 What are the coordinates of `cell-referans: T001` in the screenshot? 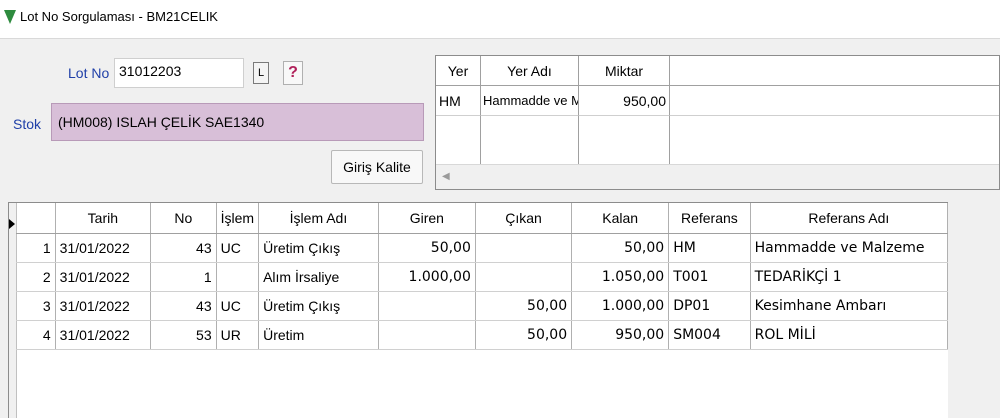 It's located at (709, 277).